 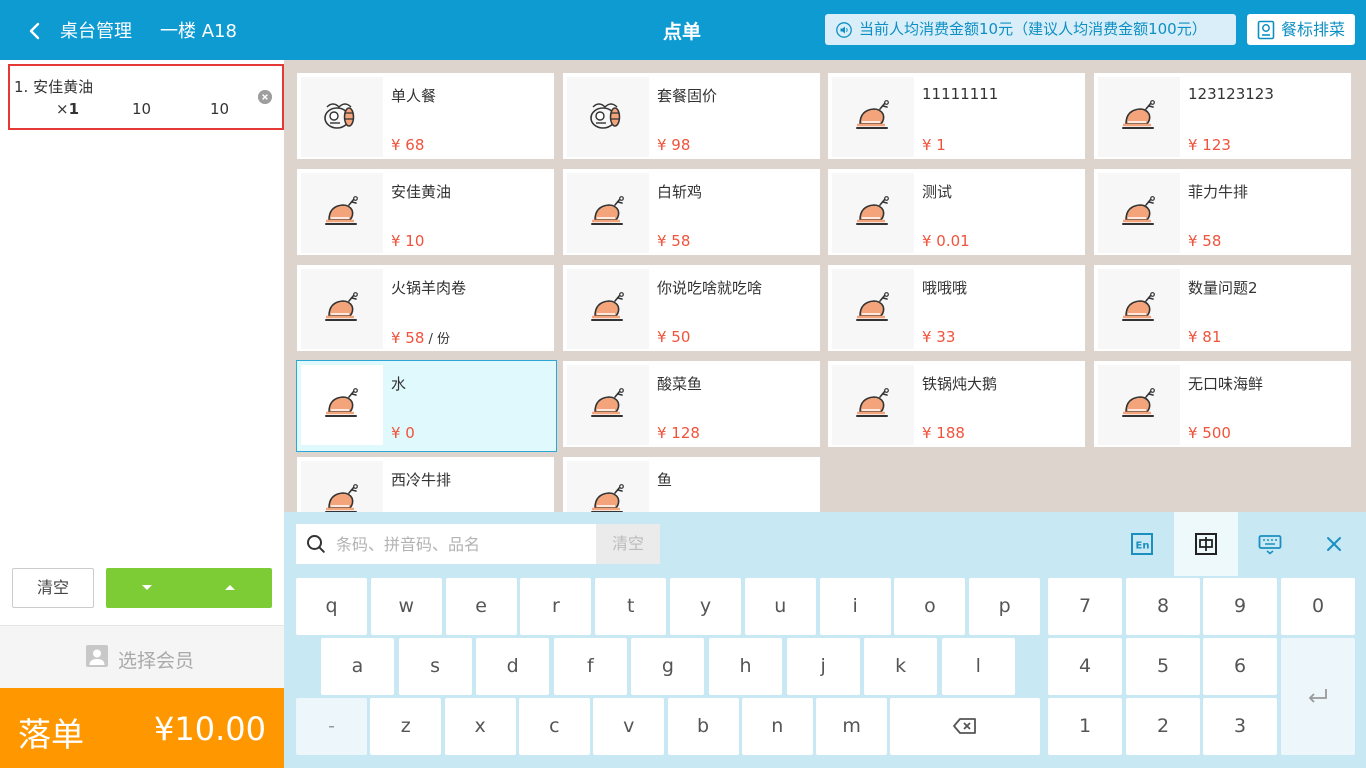 I want to click on keyboard-toggle-tab, so click(x=1270, y=544).